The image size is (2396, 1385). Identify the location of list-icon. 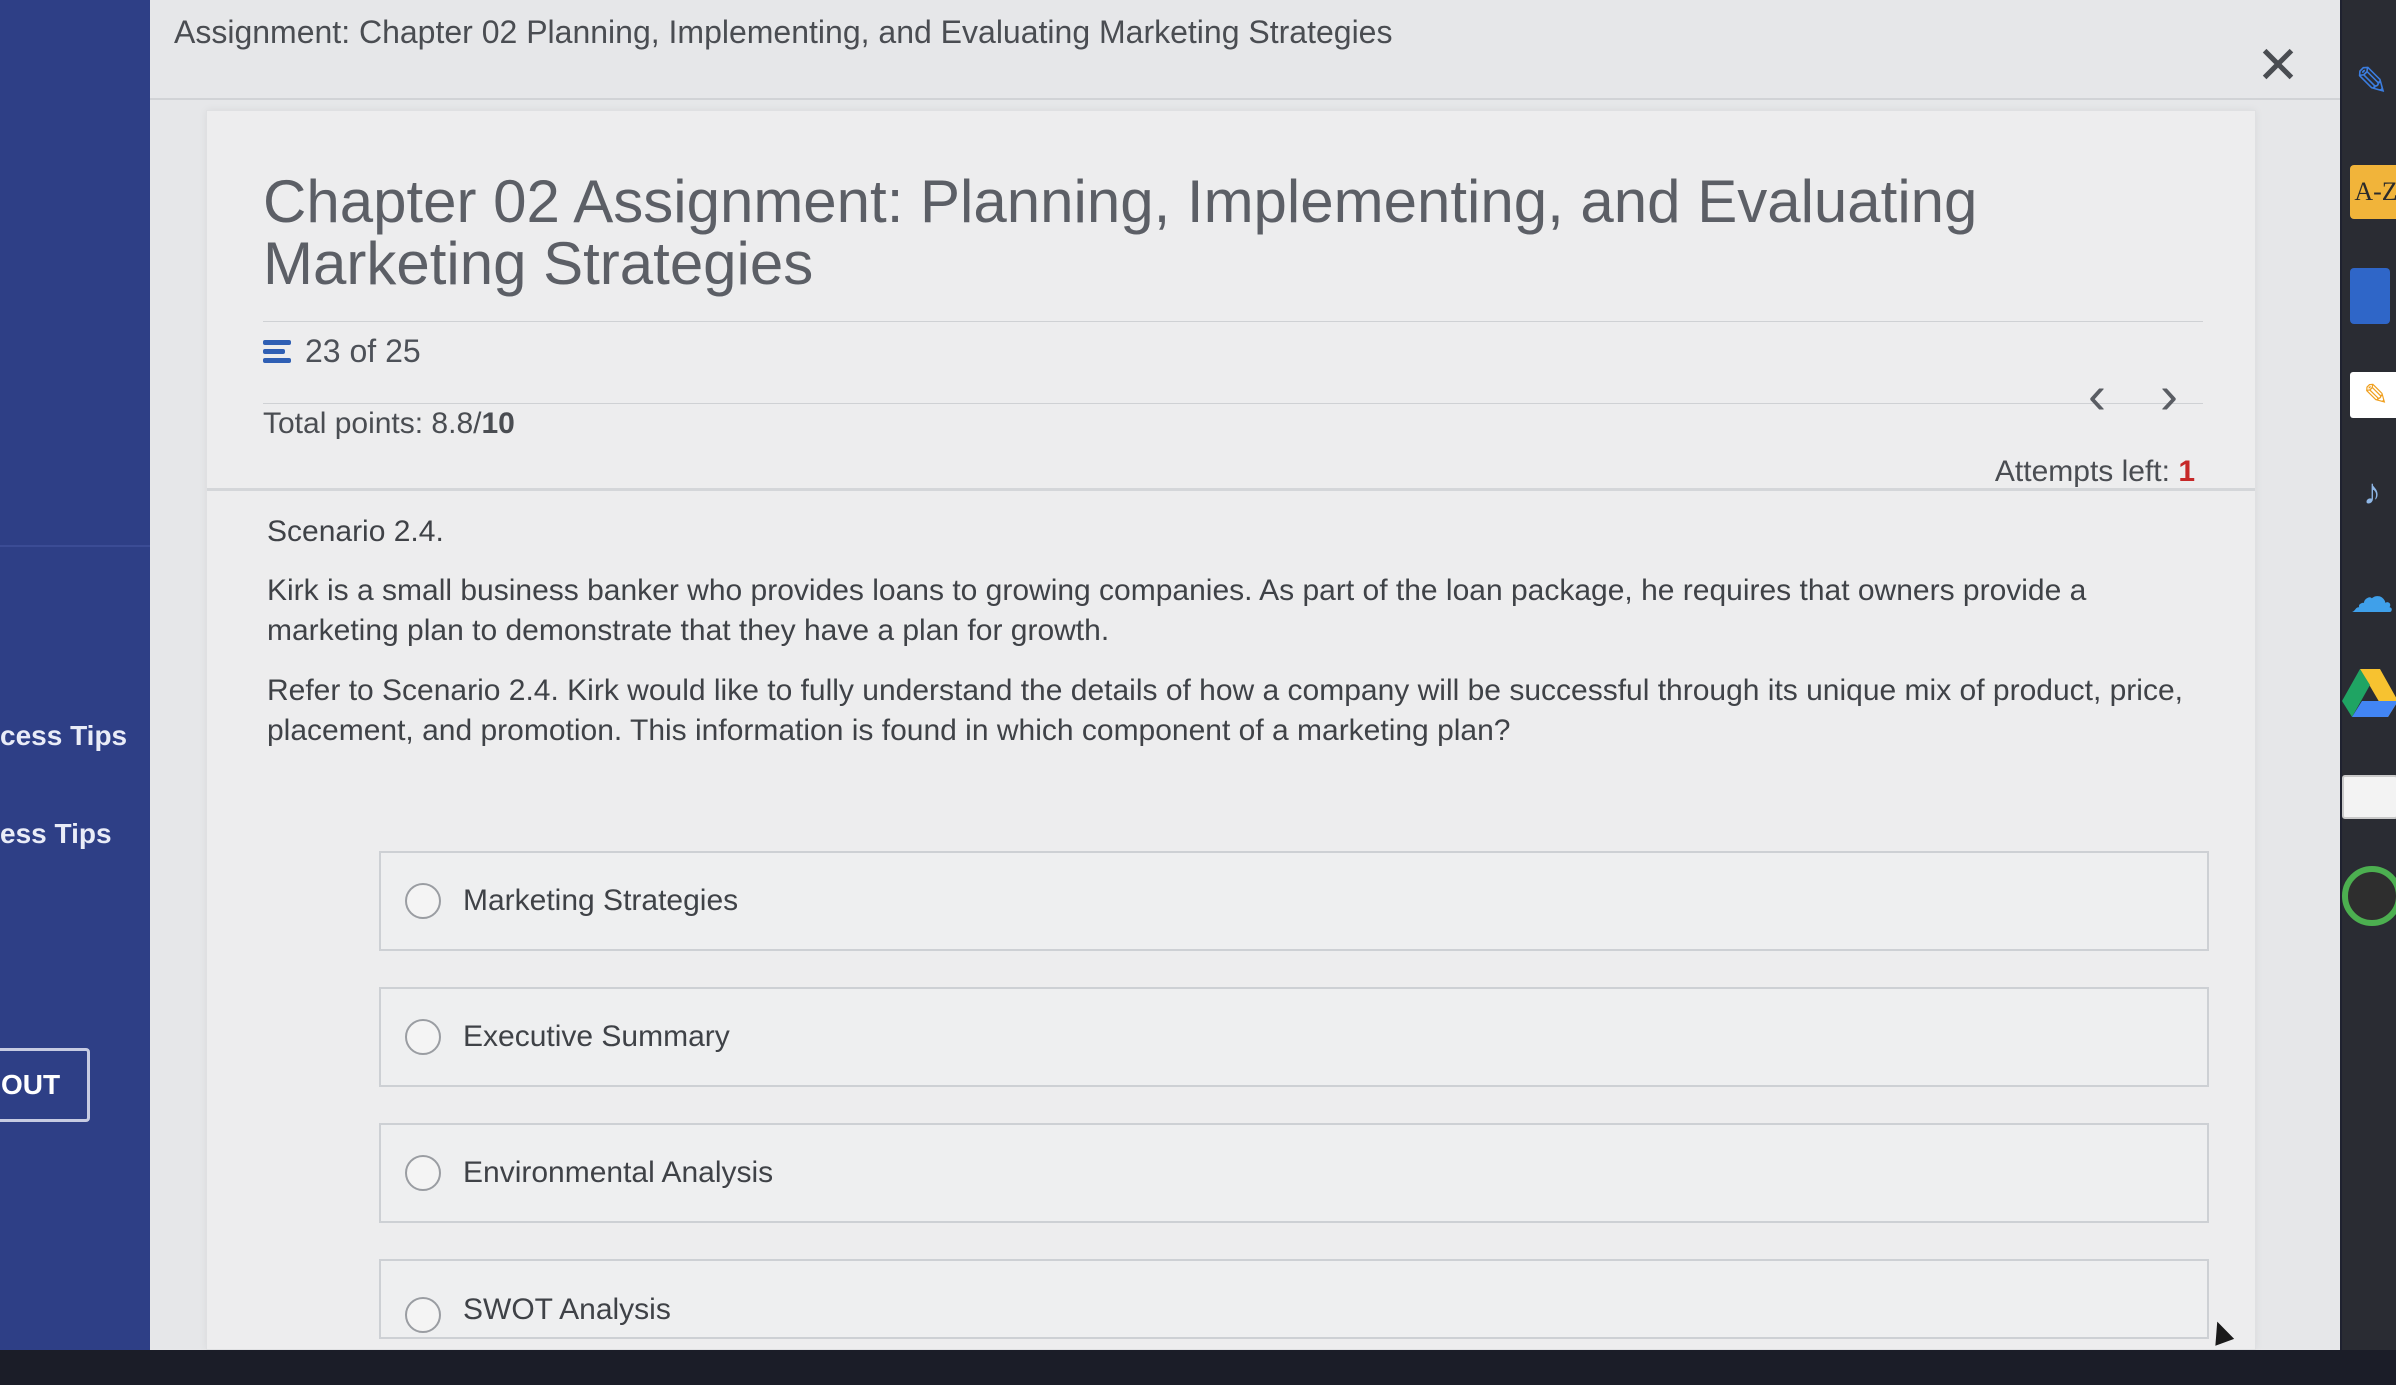
(278, 352).